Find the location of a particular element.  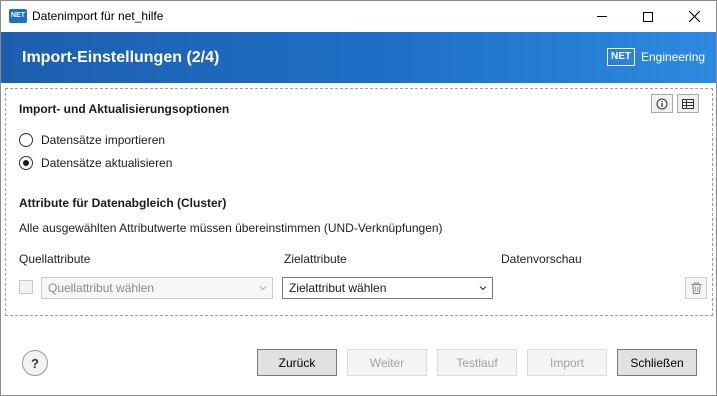

radio-update-indicator is located at coordinates (26, 163).